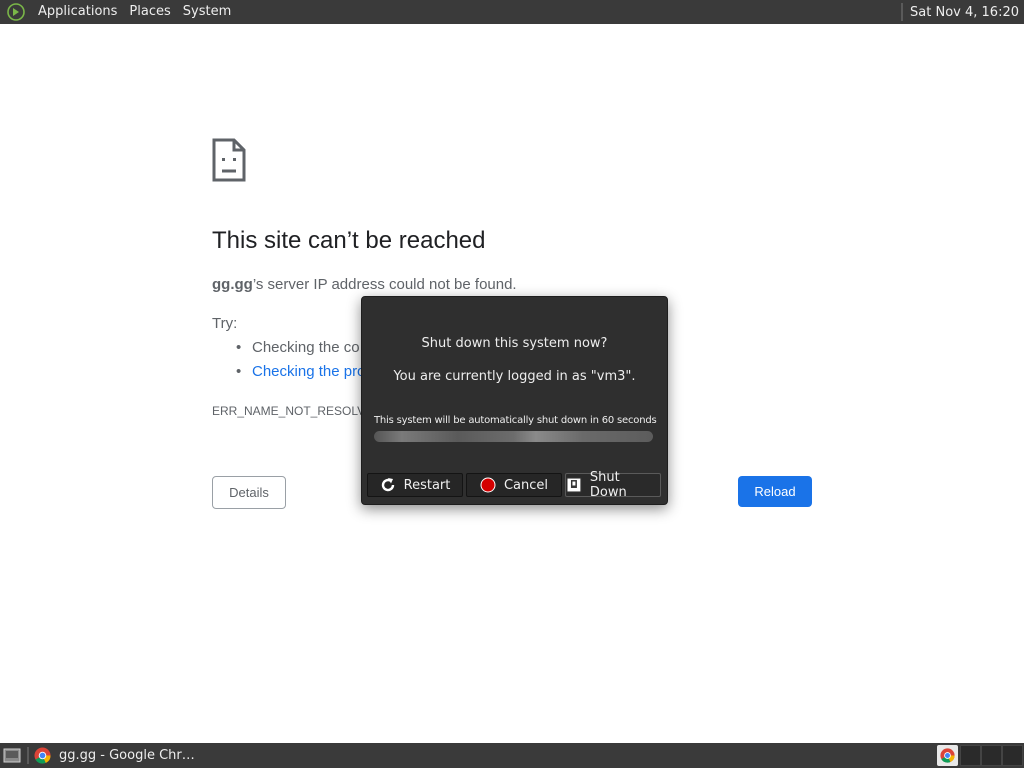 The image size is (1024, 768). What do you see at coordinates (387, 485) in the screenshot?
I see `restart-icon` at bounding box center [387, 485].